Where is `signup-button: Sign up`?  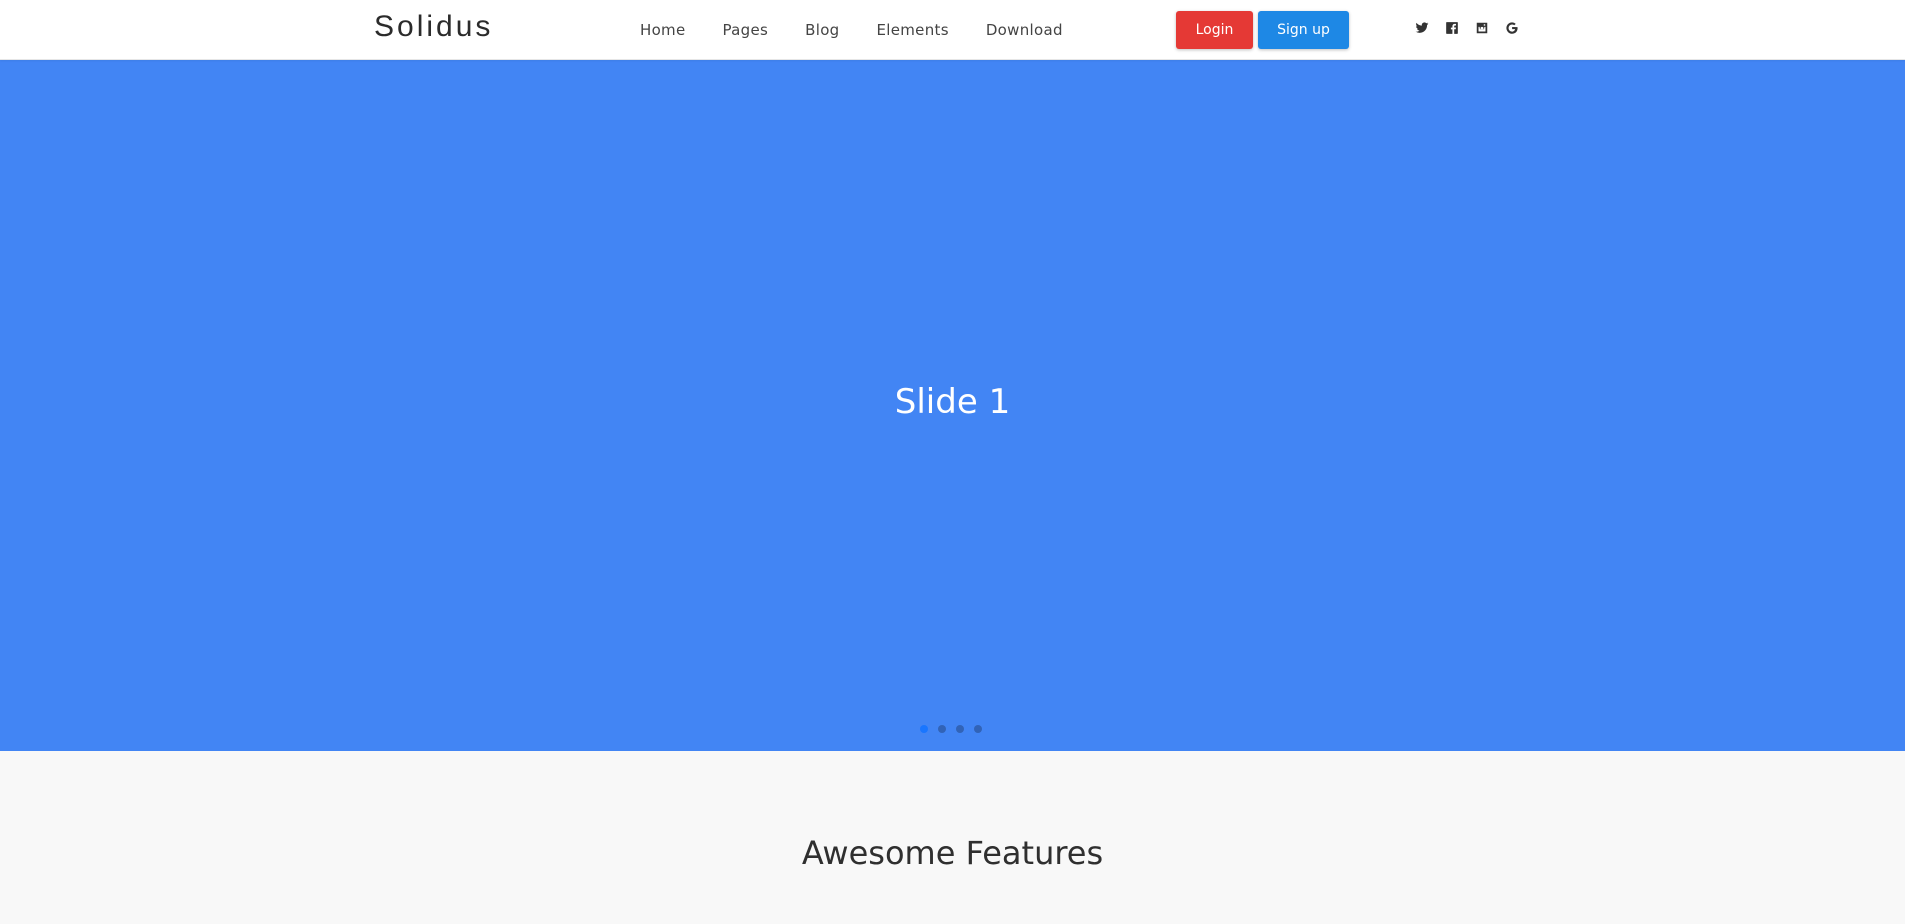 signup-button: Sign up is located at coordinates (1303, 30).